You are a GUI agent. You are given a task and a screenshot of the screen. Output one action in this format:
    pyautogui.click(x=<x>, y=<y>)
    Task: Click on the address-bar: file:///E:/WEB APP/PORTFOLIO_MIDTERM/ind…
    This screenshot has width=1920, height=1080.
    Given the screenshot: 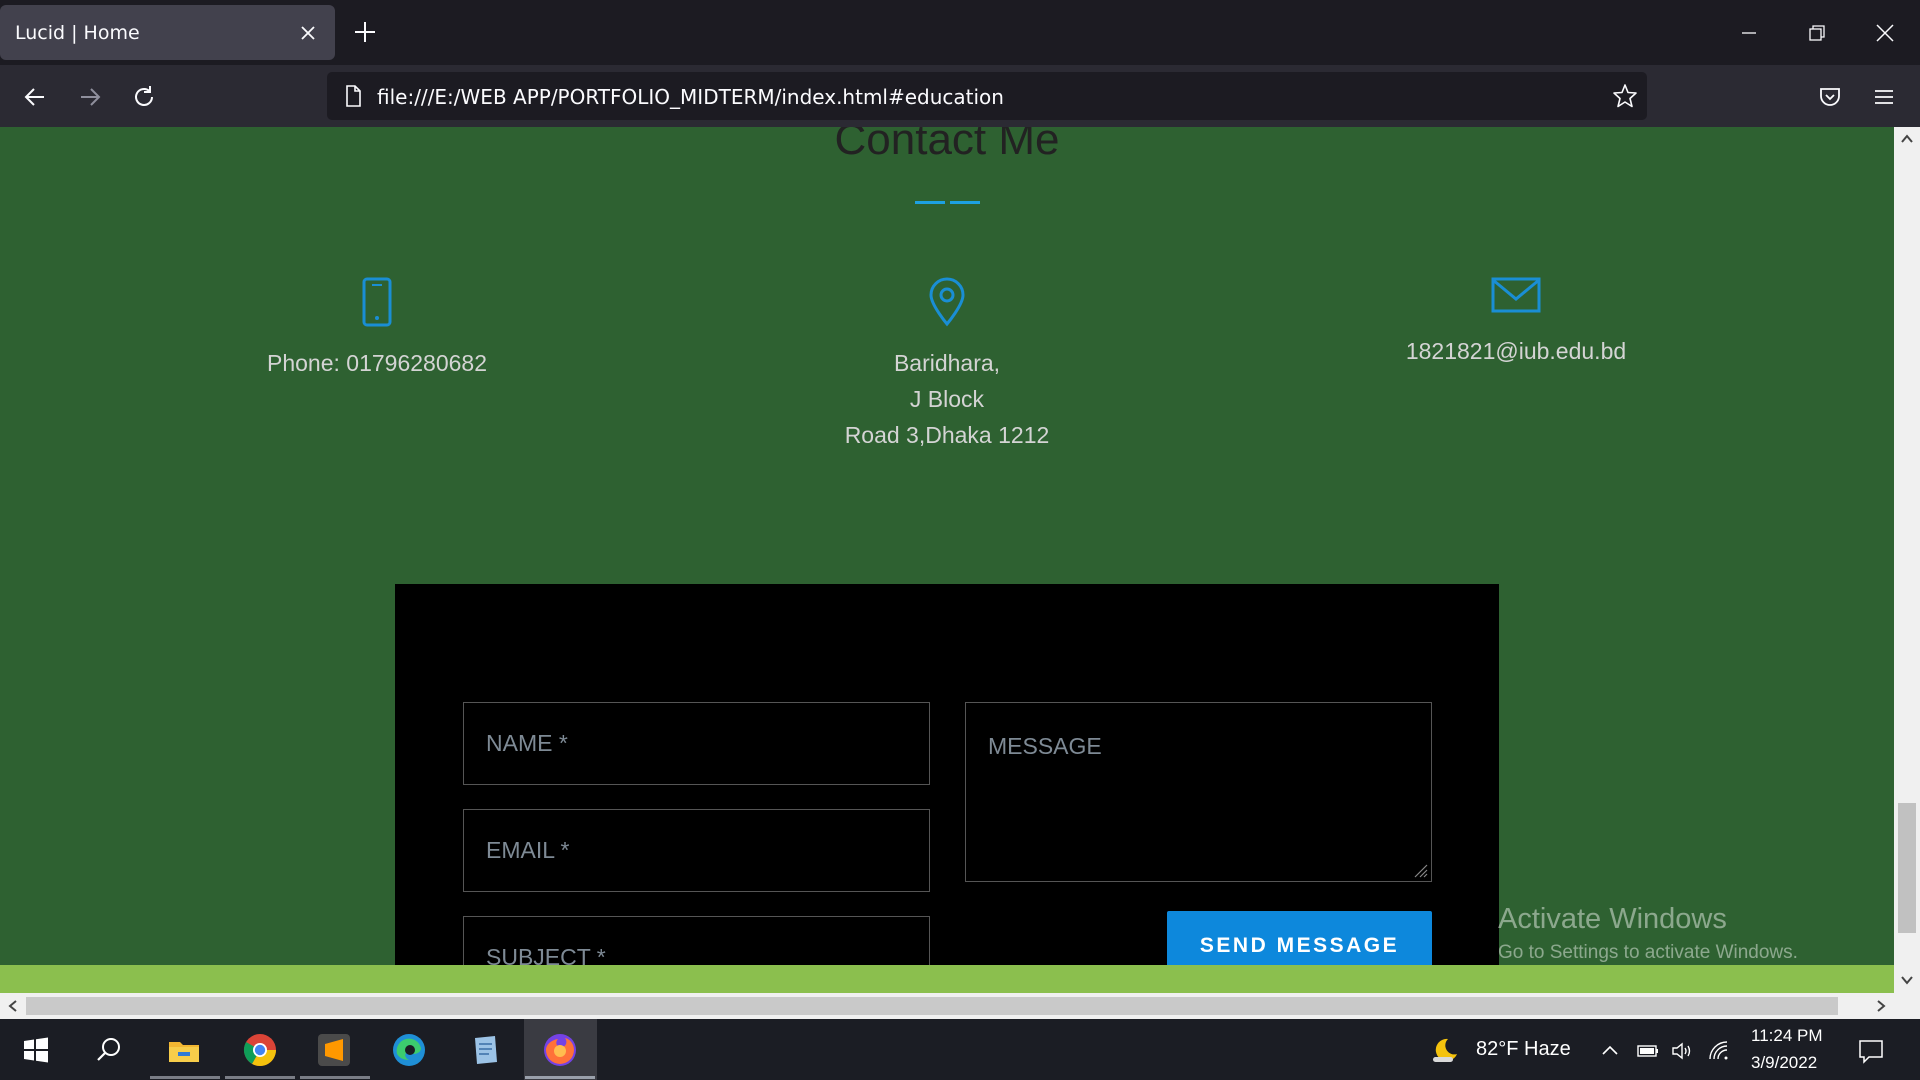 What is the action you would take?
    pyautogui.click(x=987, y=96)
    